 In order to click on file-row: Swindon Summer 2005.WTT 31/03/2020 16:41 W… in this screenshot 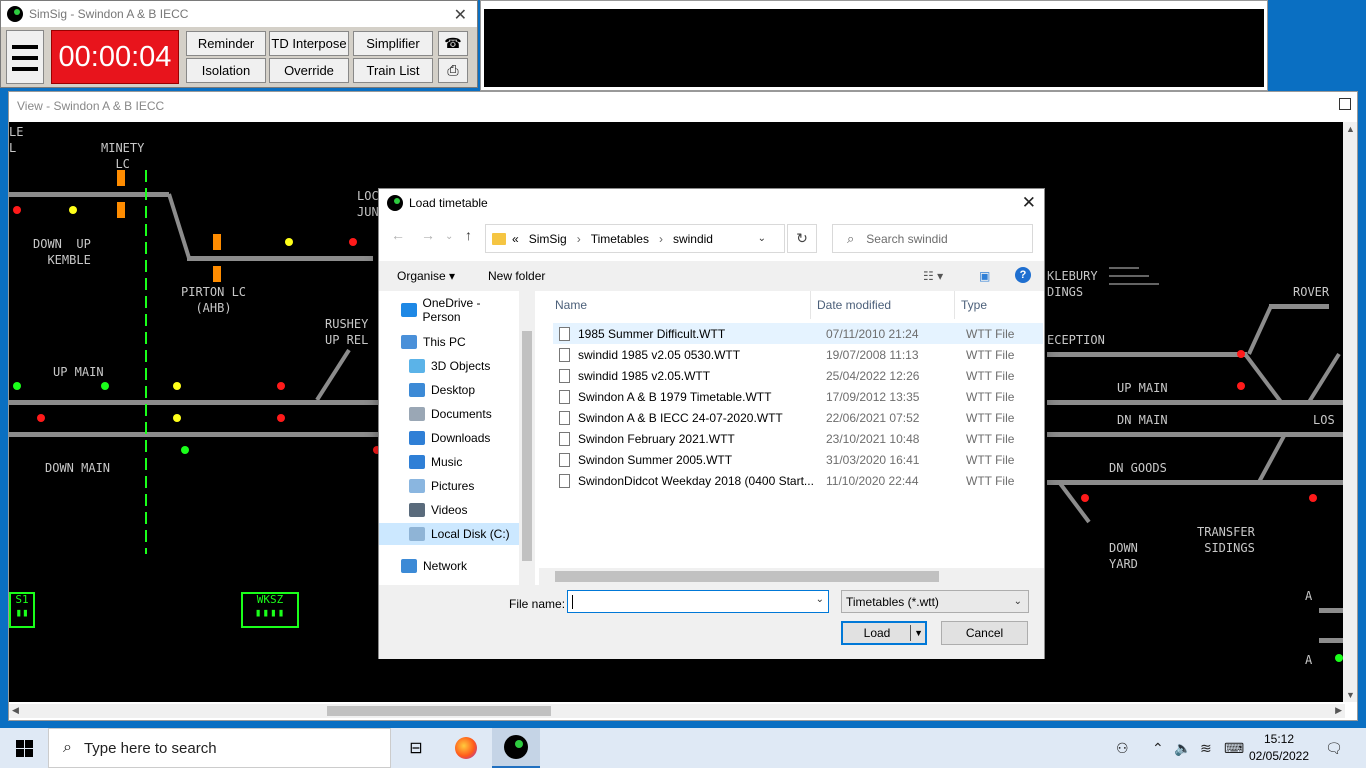, I will do `click(798, 459)`.